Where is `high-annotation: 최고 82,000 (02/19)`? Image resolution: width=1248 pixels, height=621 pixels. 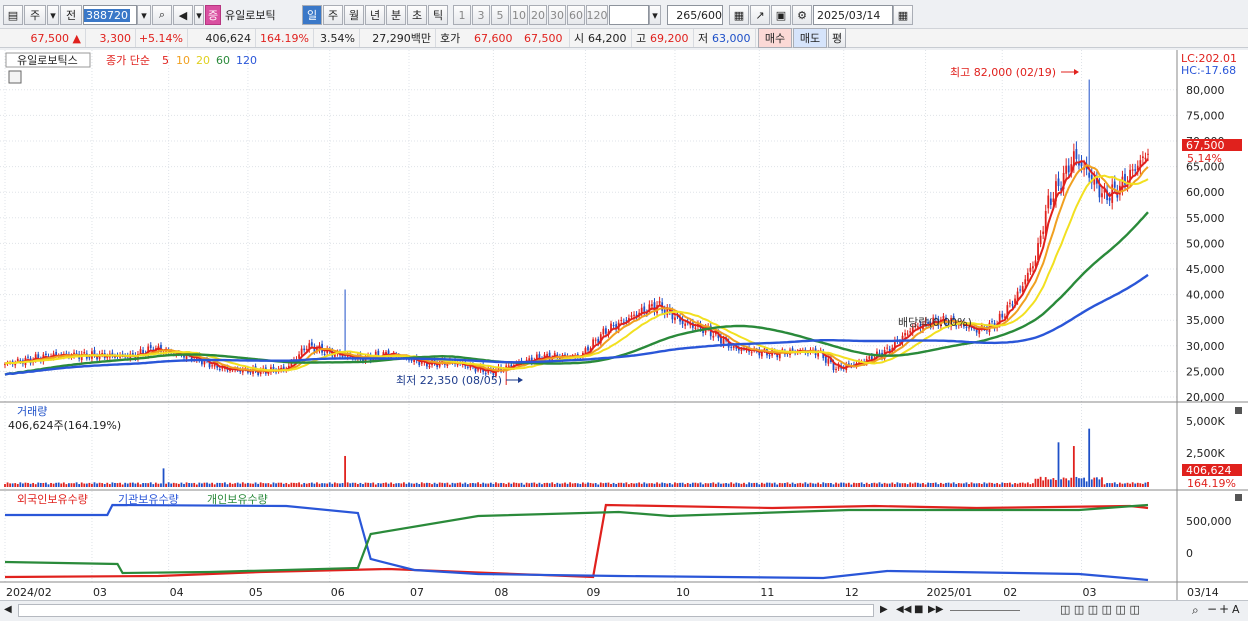
high-annotation: 최고 82,000 (02/19) is located at coordinates (1003, 72).